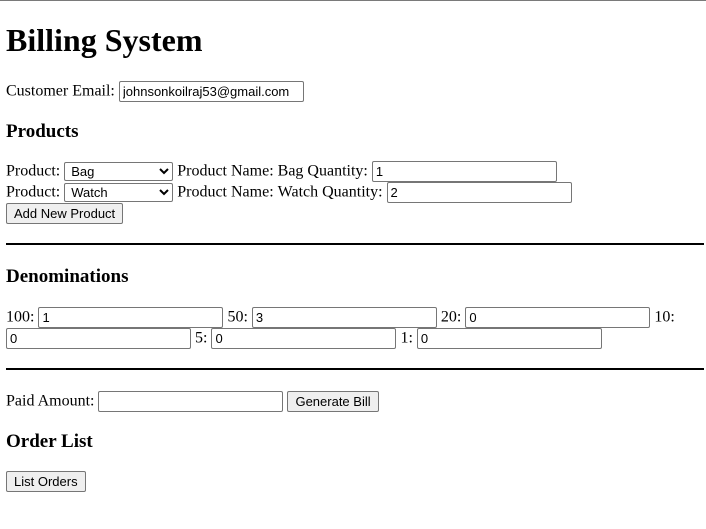  What do you see at coordinates (50, 401) in the screenshot?
I see `paid-amount-label: Paid Amount:` at bounding box center [50, 401].